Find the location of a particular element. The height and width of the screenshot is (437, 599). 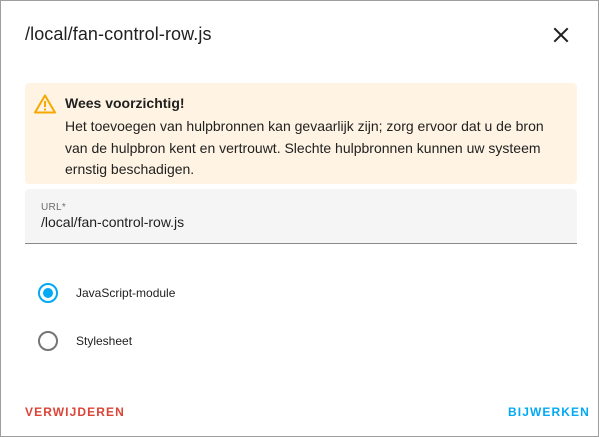

delete-button: VERWIJDEREN is located at coordinates (75, 412).